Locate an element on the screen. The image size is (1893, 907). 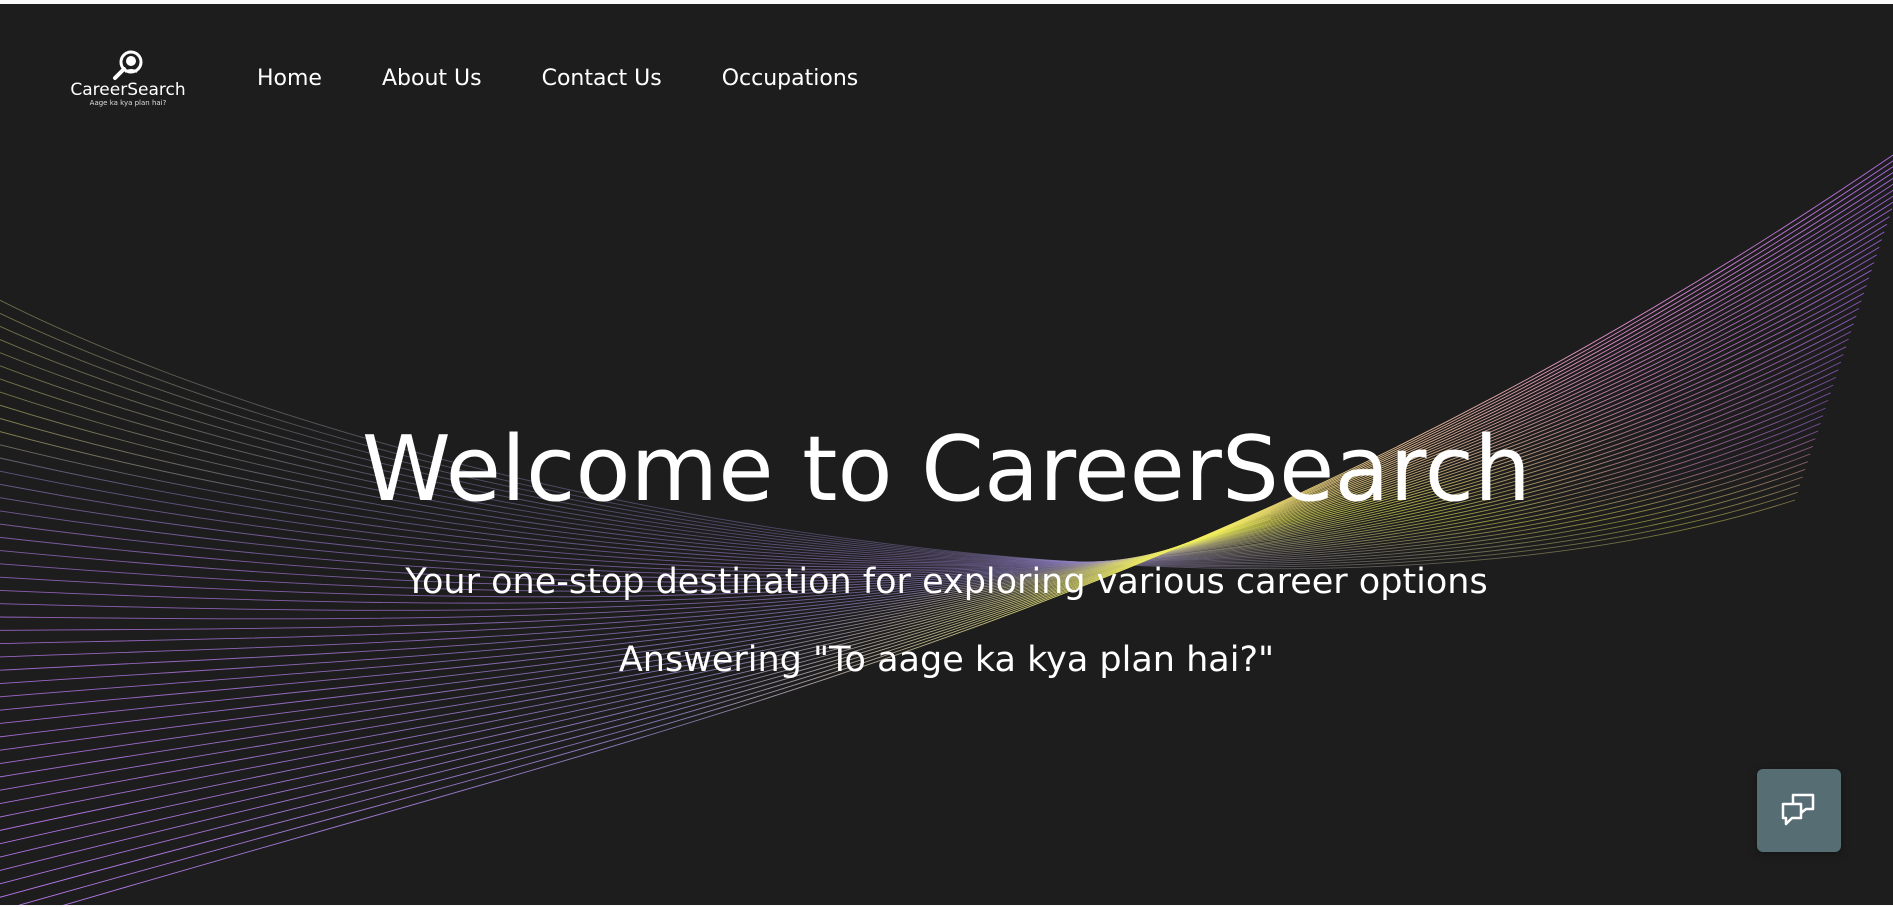
nav-about-us: About Us is located at coordinates (432, 79).